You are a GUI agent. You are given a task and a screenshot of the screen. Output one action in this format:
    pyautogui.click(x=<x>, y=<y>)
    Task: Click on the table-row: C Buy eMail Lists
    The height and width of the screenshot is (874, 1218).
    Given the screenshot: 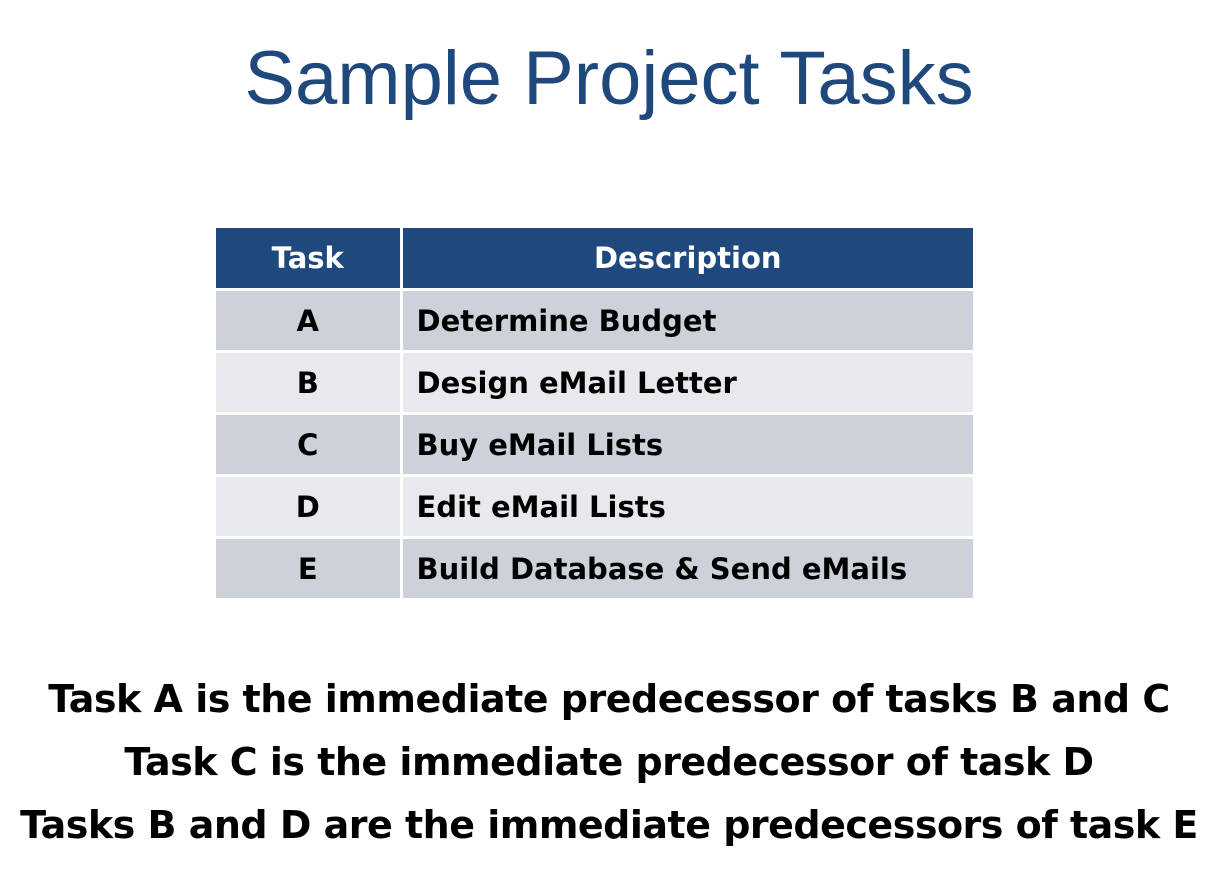 What is the action you would take?
    pyautogui.click(x=594, y=445)
    